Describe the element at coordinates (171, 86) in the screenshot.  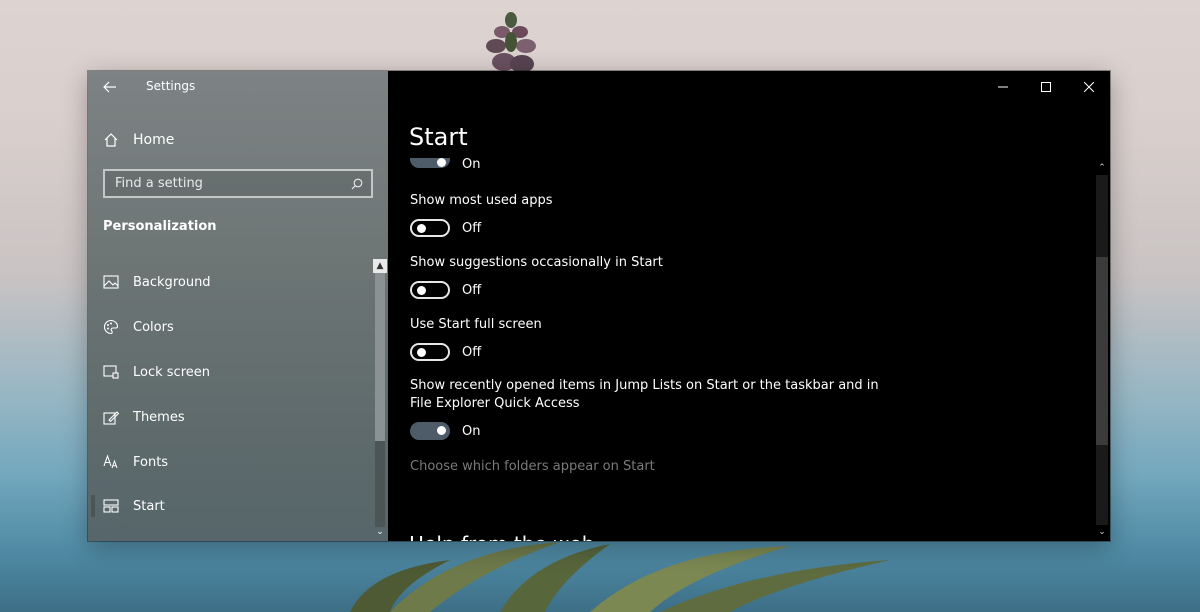
I see `app-title: Settings` at that location.